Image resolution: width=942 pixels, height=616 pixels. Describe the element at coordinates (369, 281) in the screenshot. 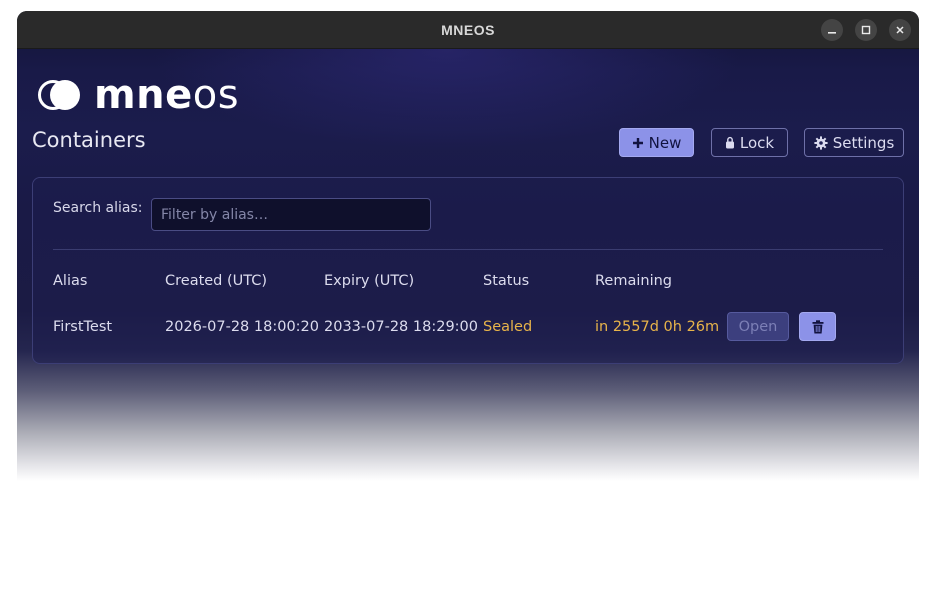

I see `column-header-expiry: Expiry (UTC)` at that location.